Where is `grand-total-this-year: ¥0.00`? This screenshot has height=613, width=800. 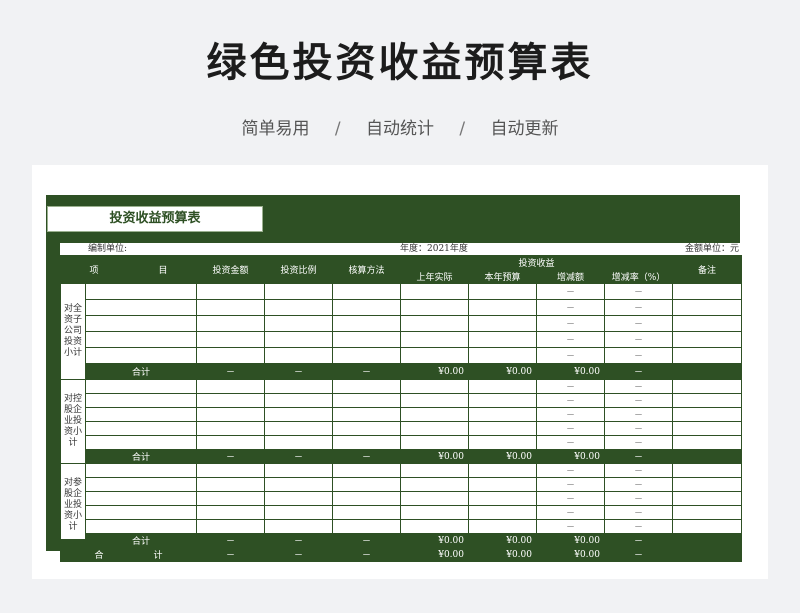 grand-total-this-year: ¥0.00 is located at coordinates (502, 554).